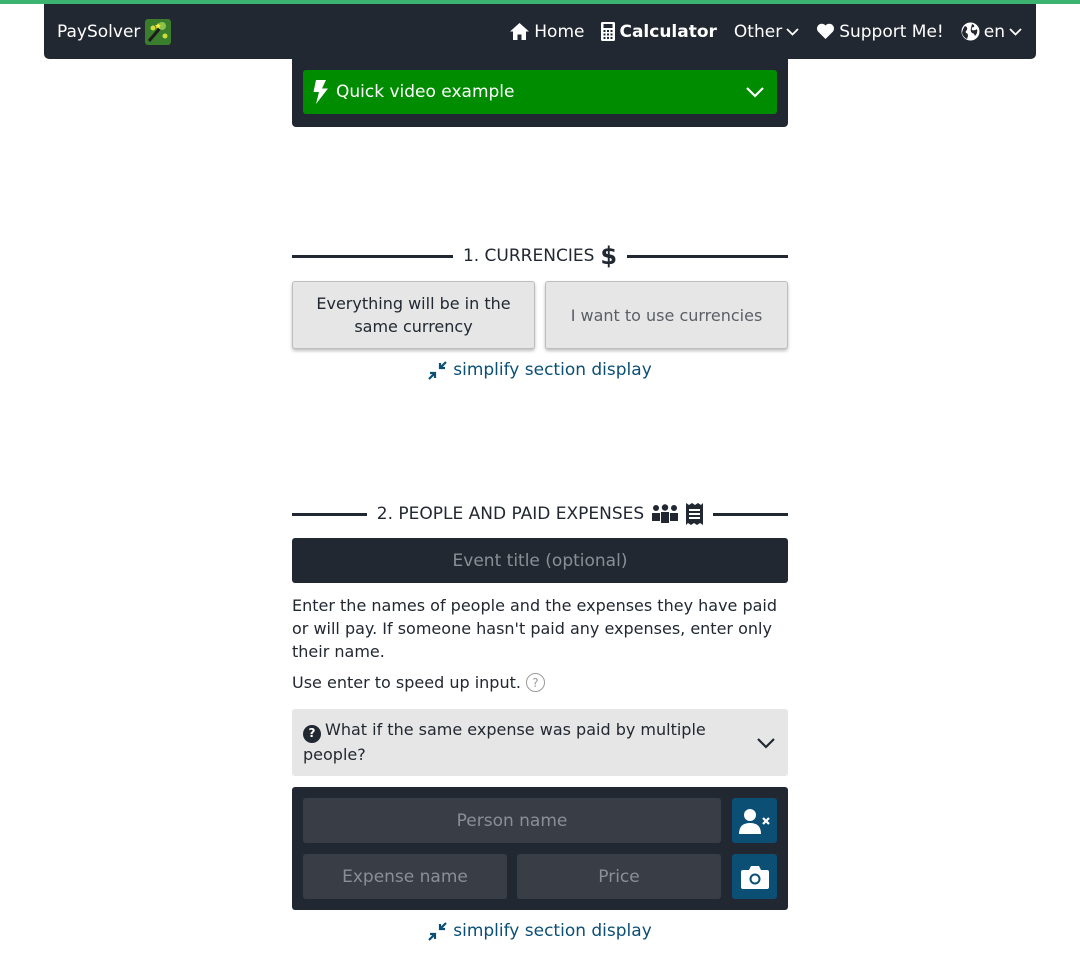 The height and width of the screenshot is (967, 1080). What do you see at coordinates (619, 876) in the screenshot?
I see `price-input` at bounding box center [619, 876].